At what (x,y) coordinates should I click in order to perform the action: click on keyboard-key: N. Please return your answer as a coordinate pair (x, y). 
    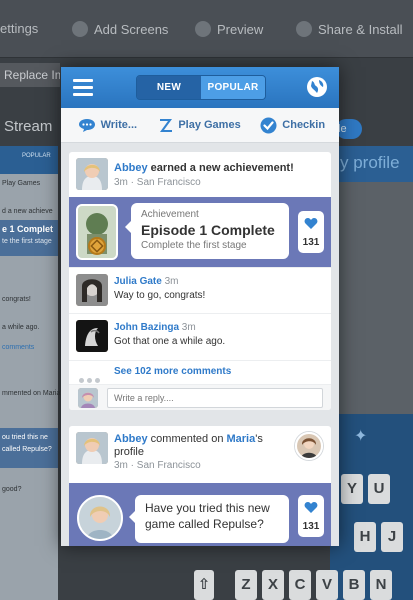
    Looking at the image, I should click on (381, 585).